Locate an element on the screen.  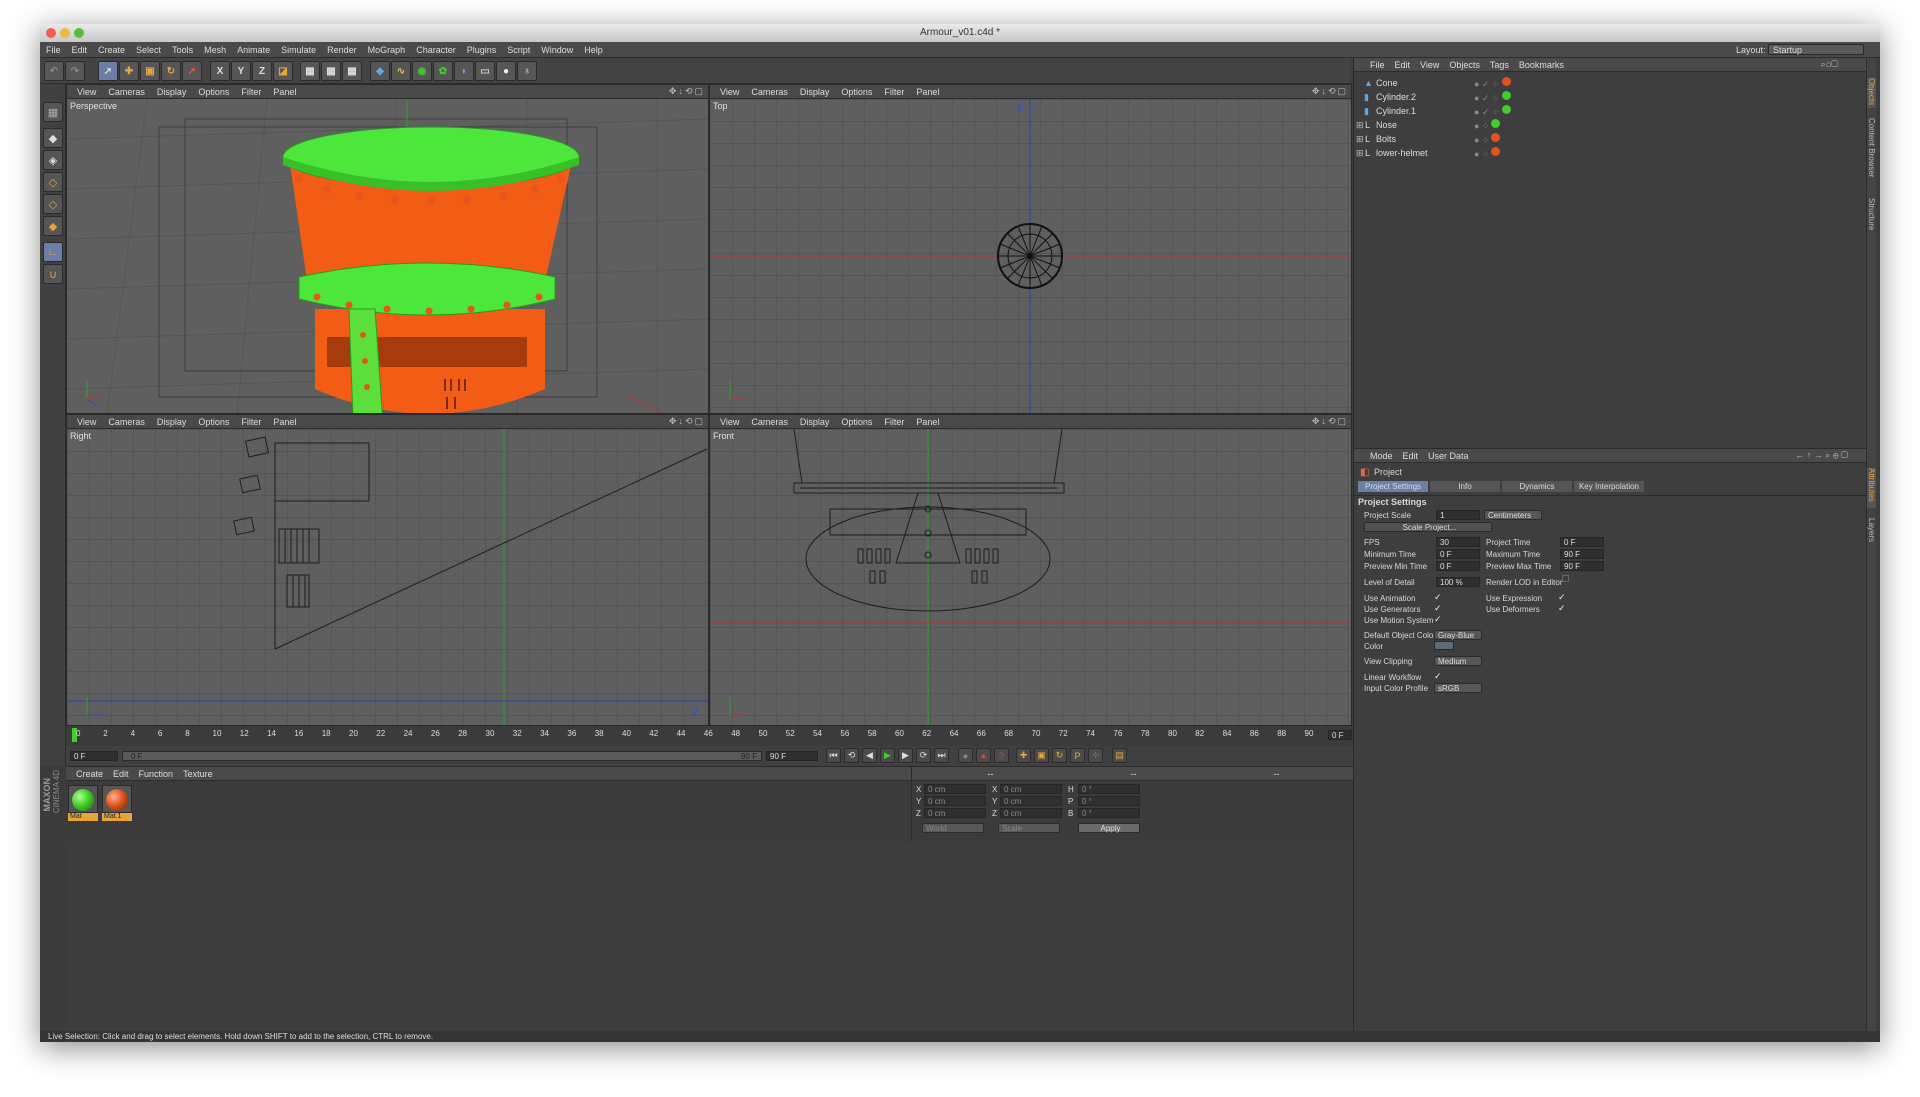
start-frame-field: 0 F is located at coordinates (94, 756).